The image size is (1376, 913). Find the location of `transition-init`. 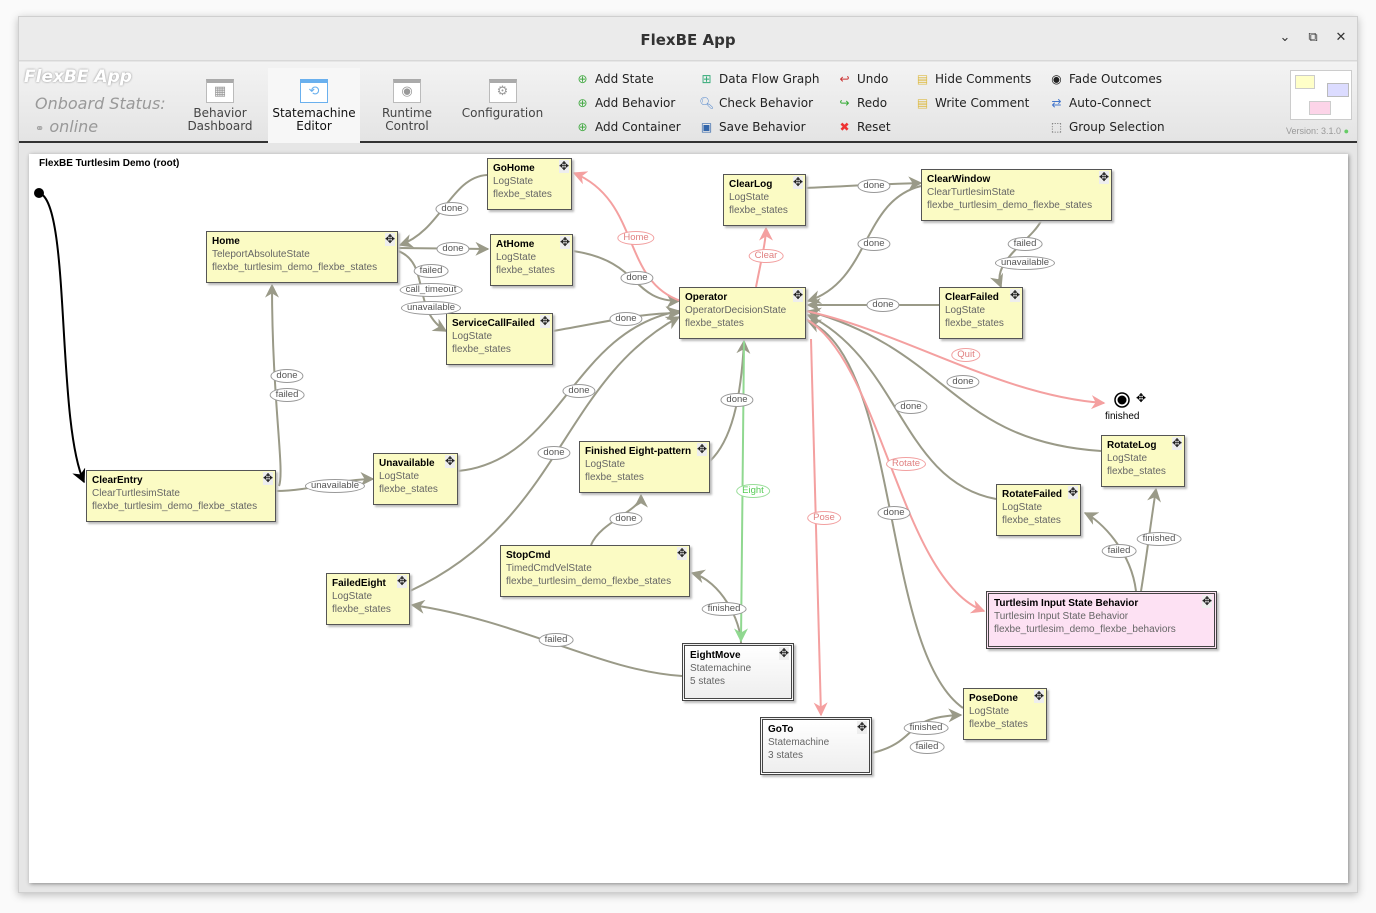

transition-init is located at coordinates (62, 338).